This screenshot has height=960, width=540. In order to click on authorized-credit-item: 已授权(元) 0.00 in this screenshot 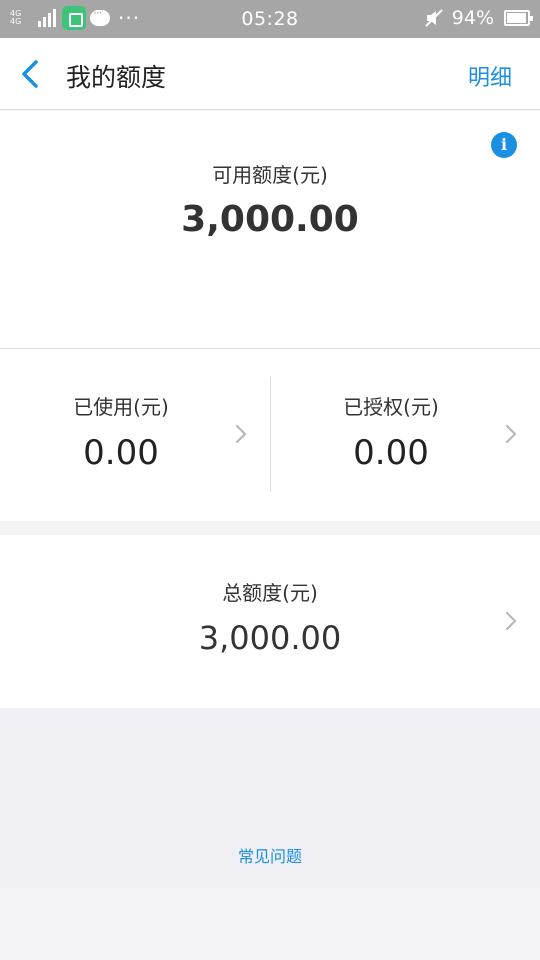, I will do `click(405, 435)`.